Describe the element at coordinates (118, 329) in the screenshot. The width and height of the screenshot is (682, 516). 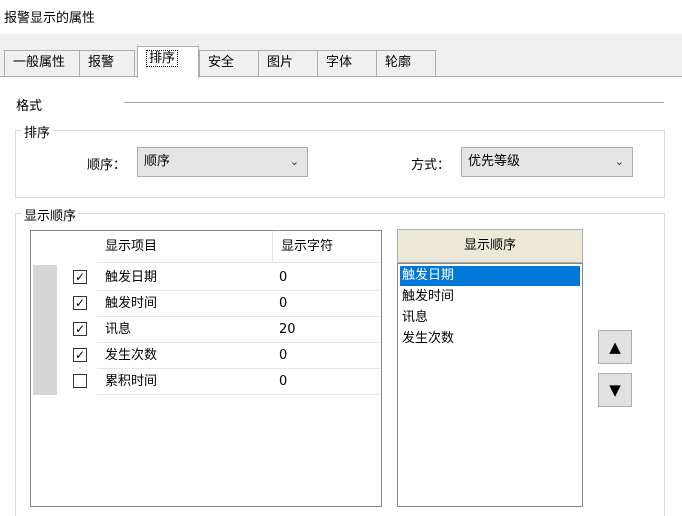
I see `row-item: 讯息` at that location.